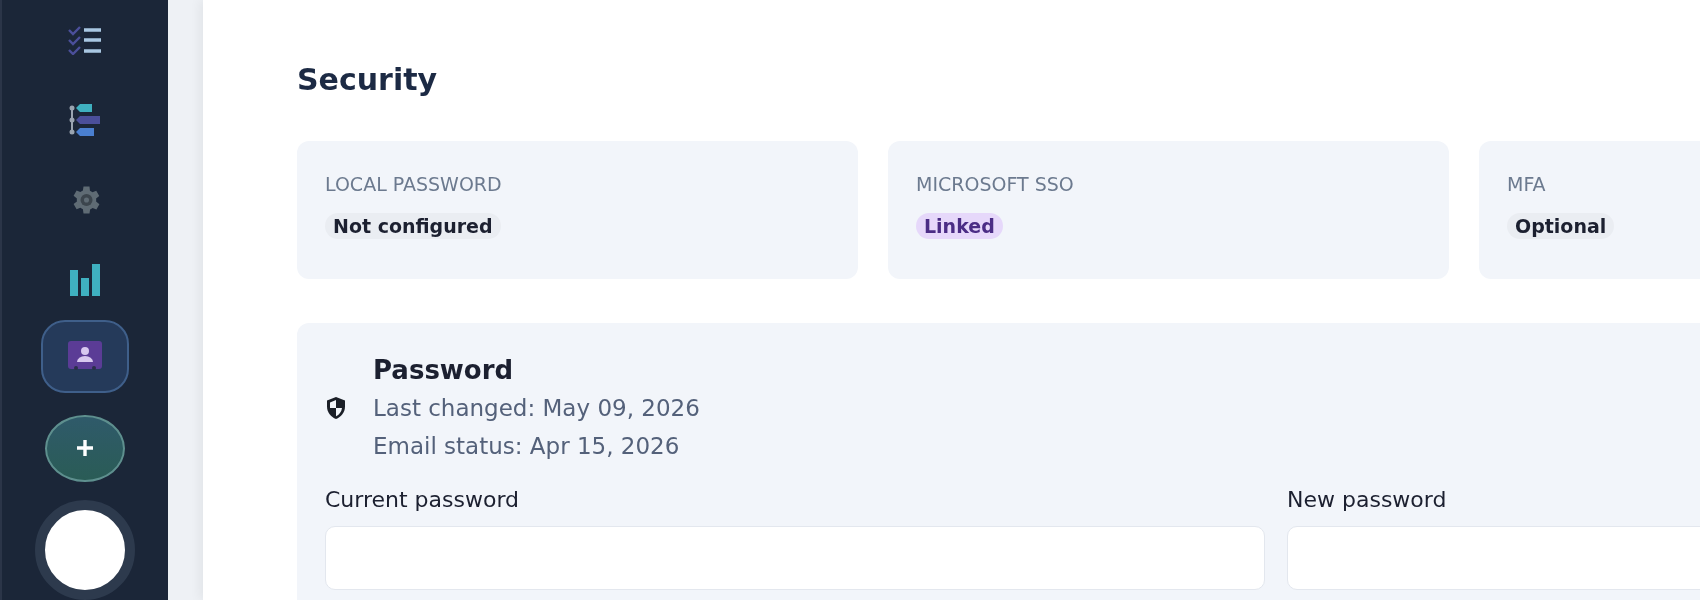 The width and height of the screenshot is (1700, 600). I want to click on status-badge: Linked, so click(959, 226).